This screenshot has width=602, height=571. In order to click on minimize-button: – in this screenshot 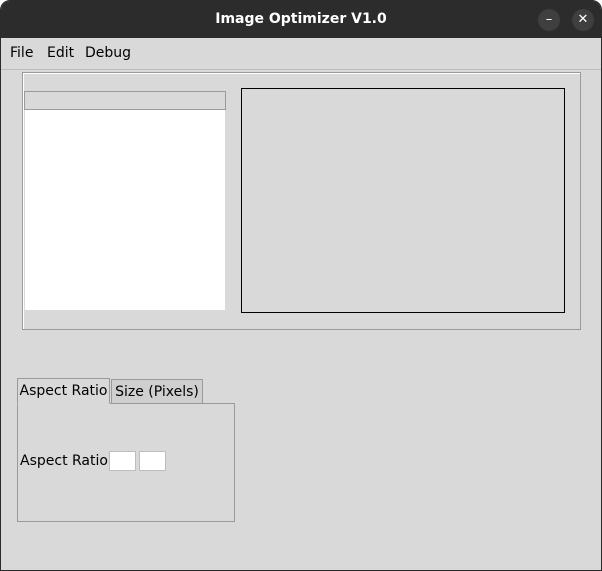, I will do `click(549, 20)`.